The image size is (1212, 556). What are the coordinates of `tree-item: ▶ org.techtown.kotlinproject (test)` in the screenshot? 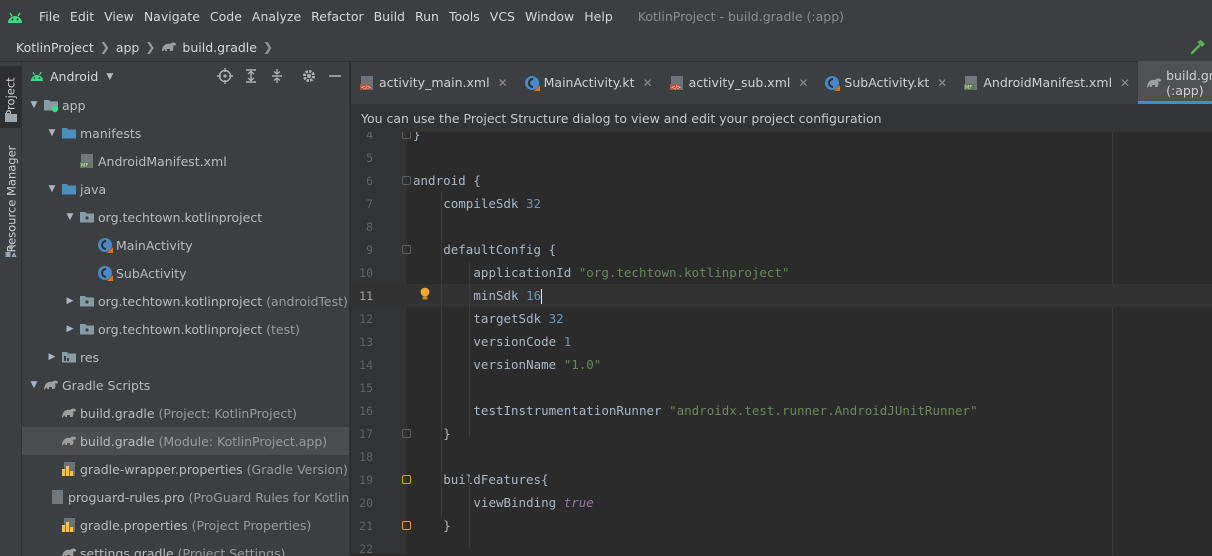 It's located at (185, 329).